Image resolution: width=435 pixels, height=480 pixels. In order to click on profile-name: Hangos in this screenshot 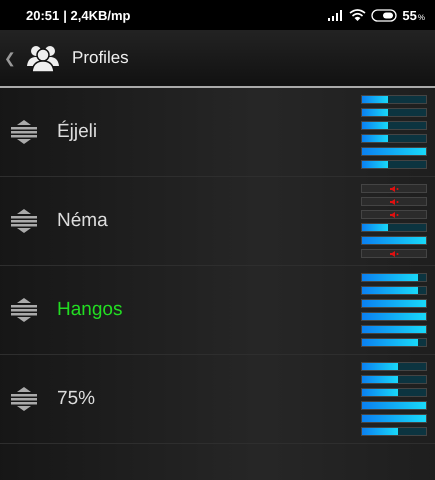, I will do `click(90, 310)`.